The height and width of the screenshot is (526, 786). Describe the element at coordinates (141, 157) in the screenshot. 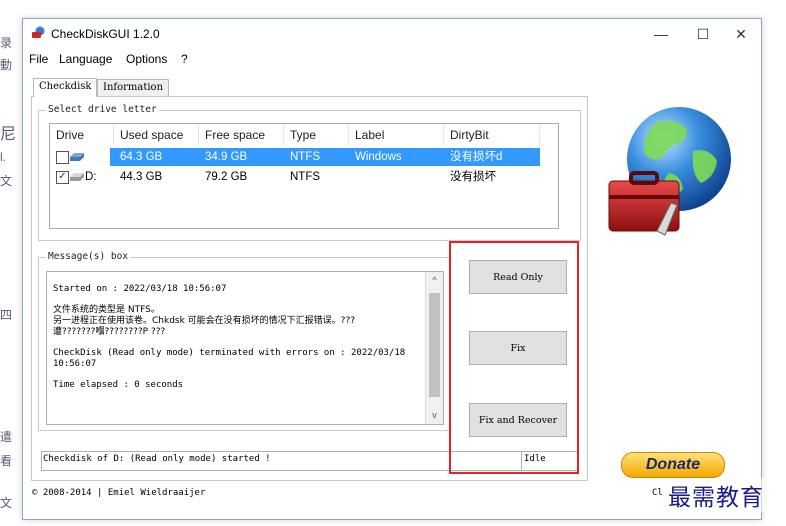

I see `used-space: 64.3 GB` at that location.